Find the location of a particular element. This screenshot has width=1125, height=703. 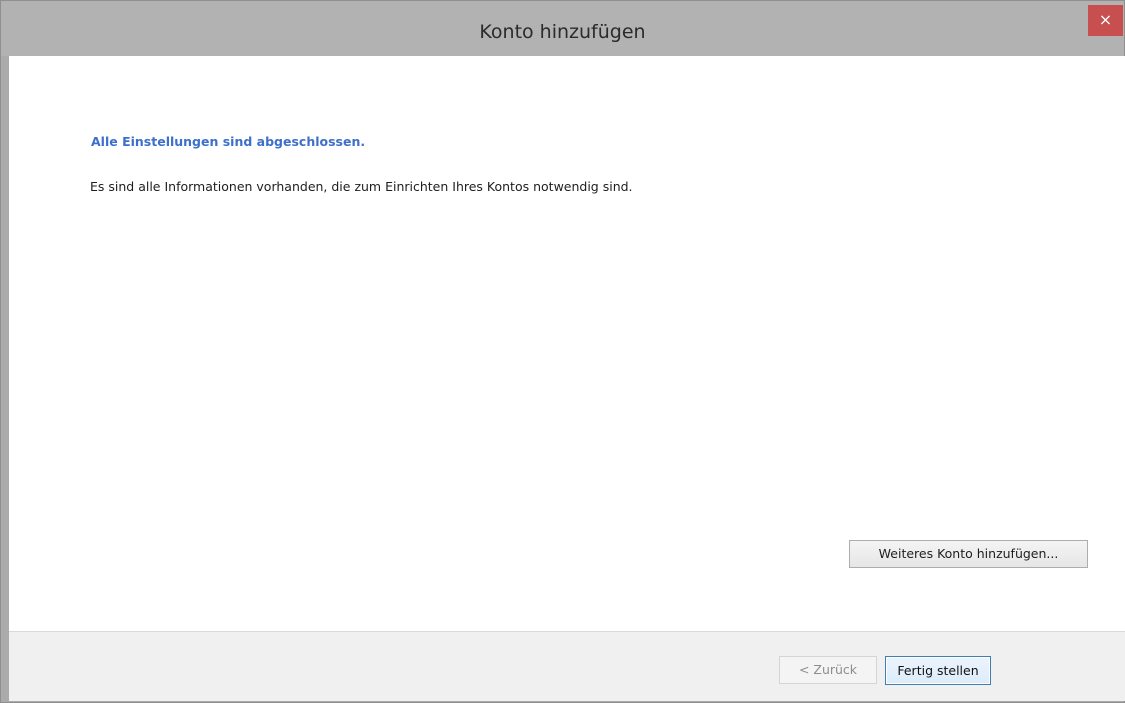

status-heading: Alle Einstellungen sind abgeschlossen. is located at coordinates (228, 141).